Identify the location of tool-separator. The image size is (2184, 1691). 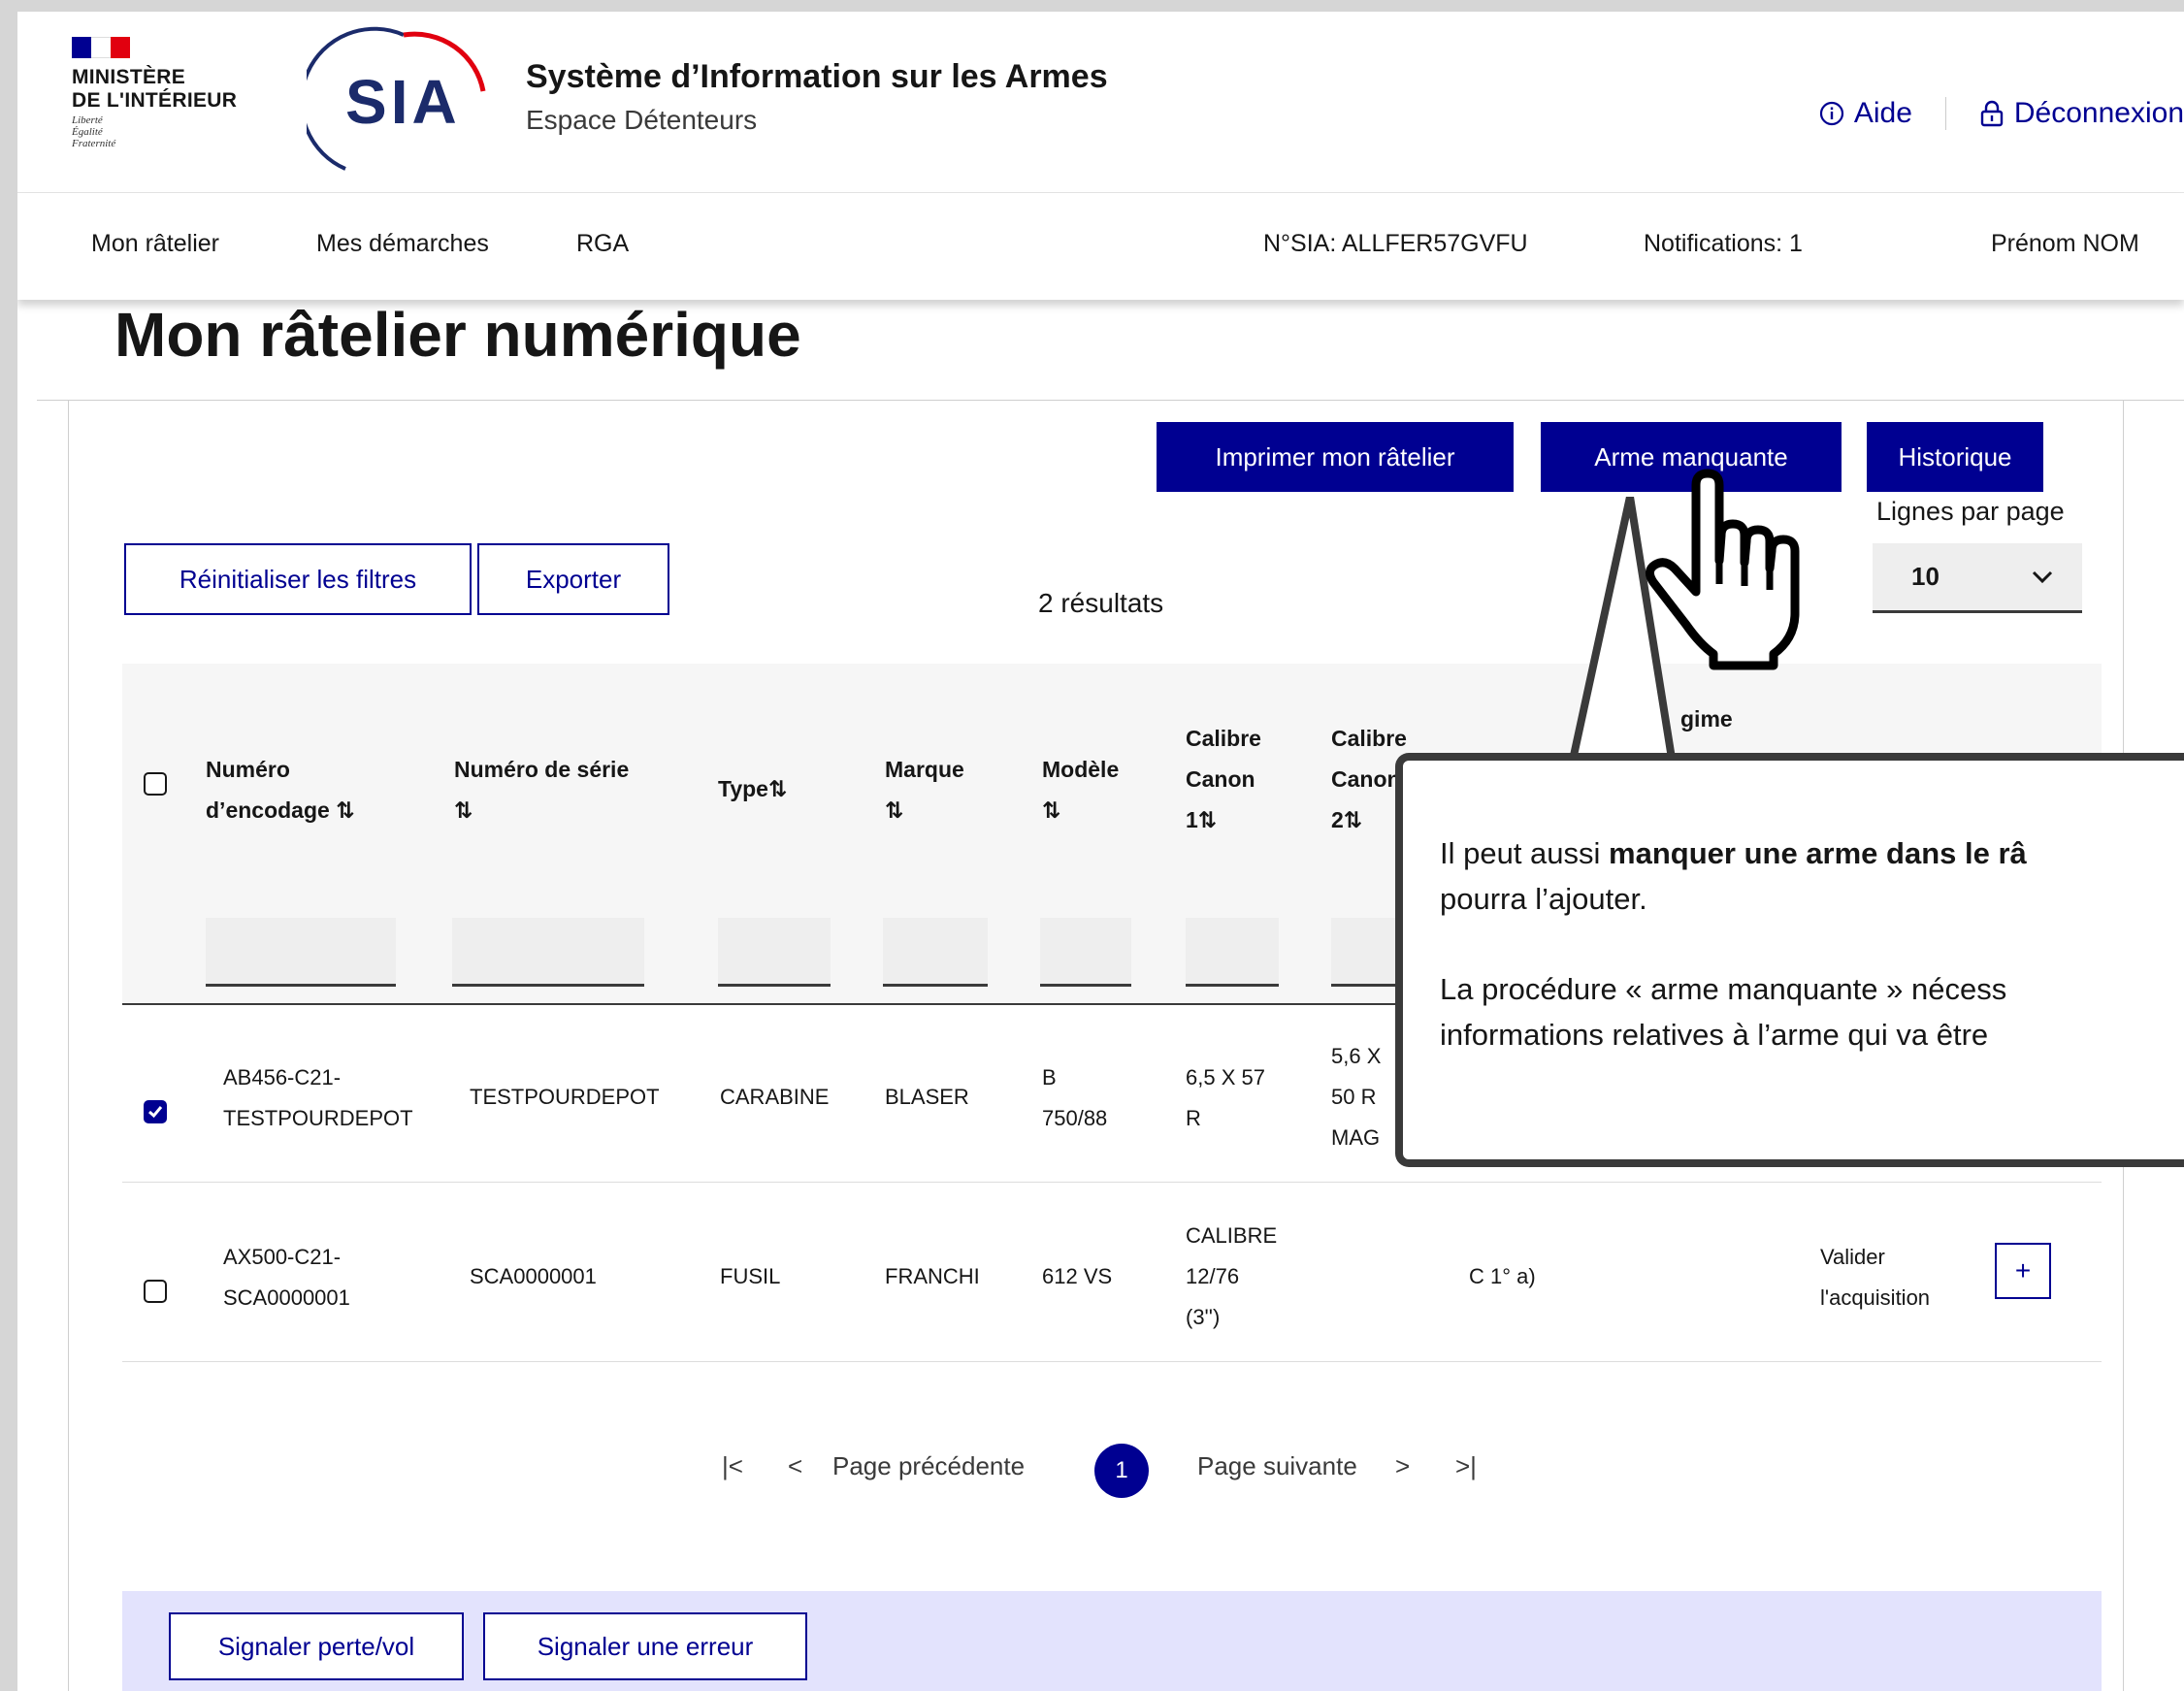
(1945, 113).